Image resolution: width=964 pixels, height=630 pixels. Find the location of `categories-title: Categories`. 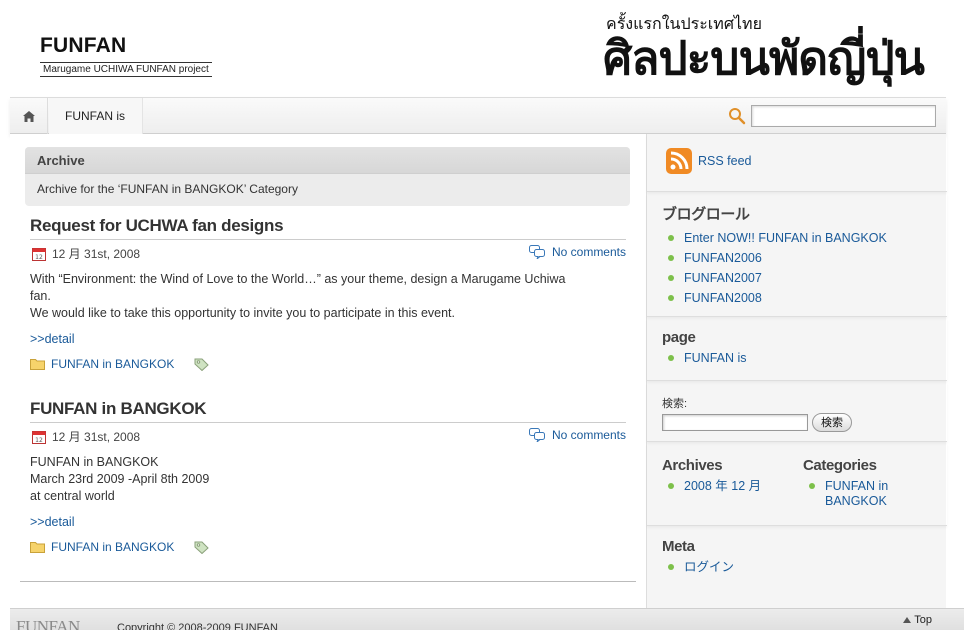

categories-title: Categories is located at coordinates (840, 465).